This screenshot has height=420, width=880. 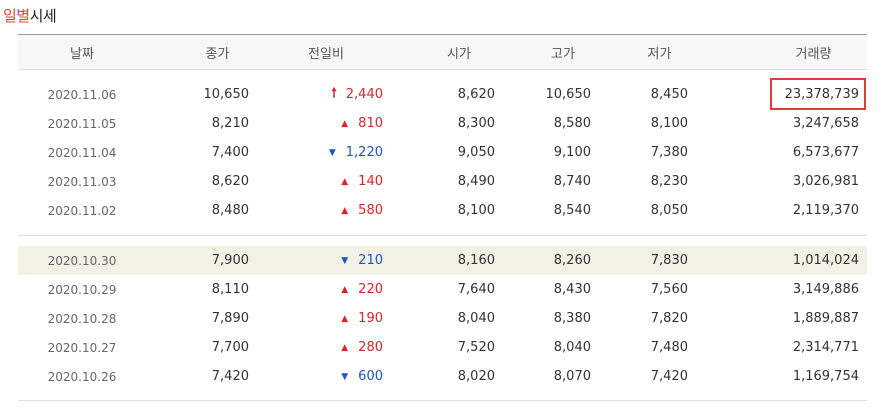 I want to click on volume-cell: 3,149,886, so click(x=825, y=289).